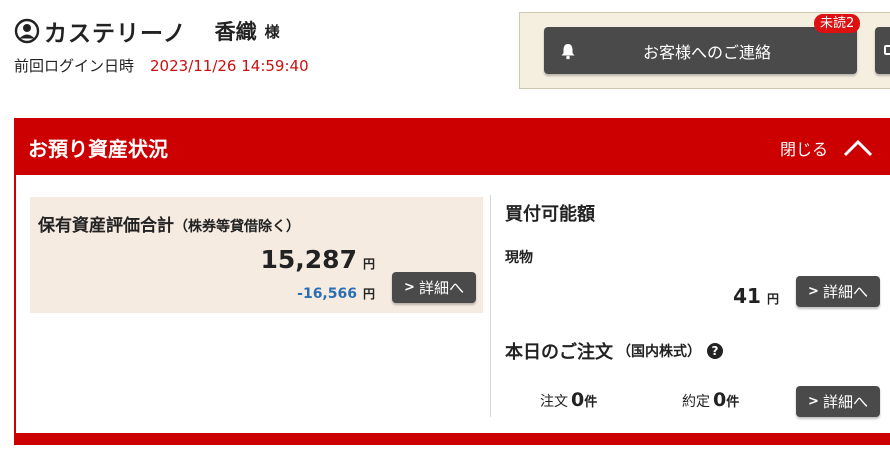  I want to click on holdings-card: 保有資産評価合計（株券等貸借除く） 15,287 円 -16,566 円 > 詳細へ, so click(256, 255).